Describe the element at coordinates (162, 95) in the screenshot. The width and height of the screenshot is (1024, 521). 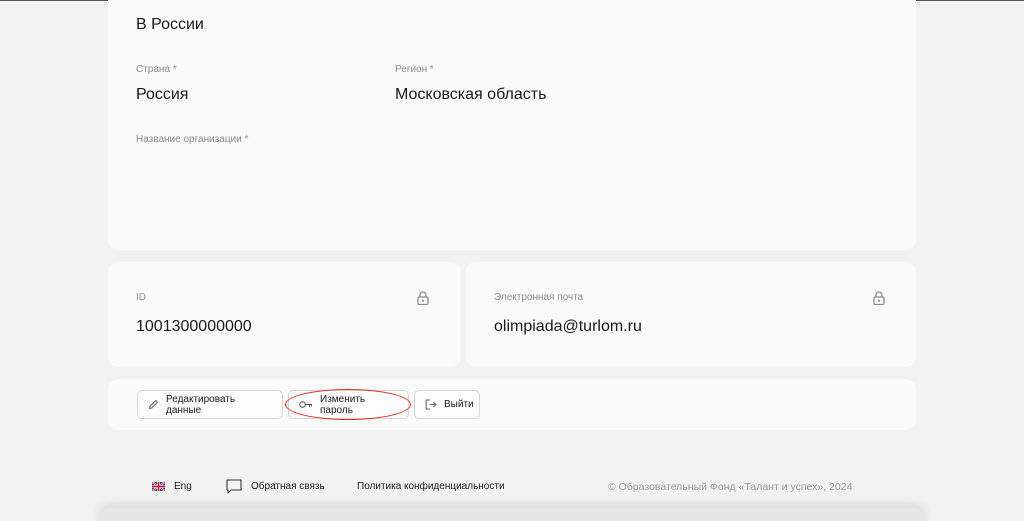
I see `country-value: Россия` at that location.